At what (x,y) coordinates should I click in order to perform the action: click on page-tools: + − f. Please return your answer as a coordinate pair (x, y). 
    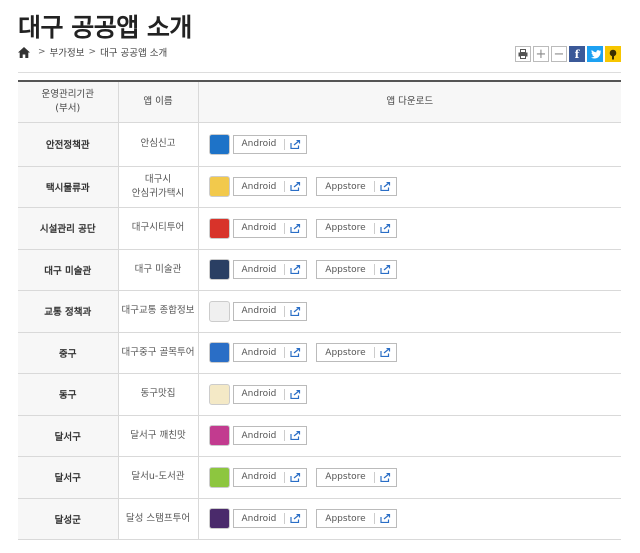
    Looking at the image, I should click on (568, 54).